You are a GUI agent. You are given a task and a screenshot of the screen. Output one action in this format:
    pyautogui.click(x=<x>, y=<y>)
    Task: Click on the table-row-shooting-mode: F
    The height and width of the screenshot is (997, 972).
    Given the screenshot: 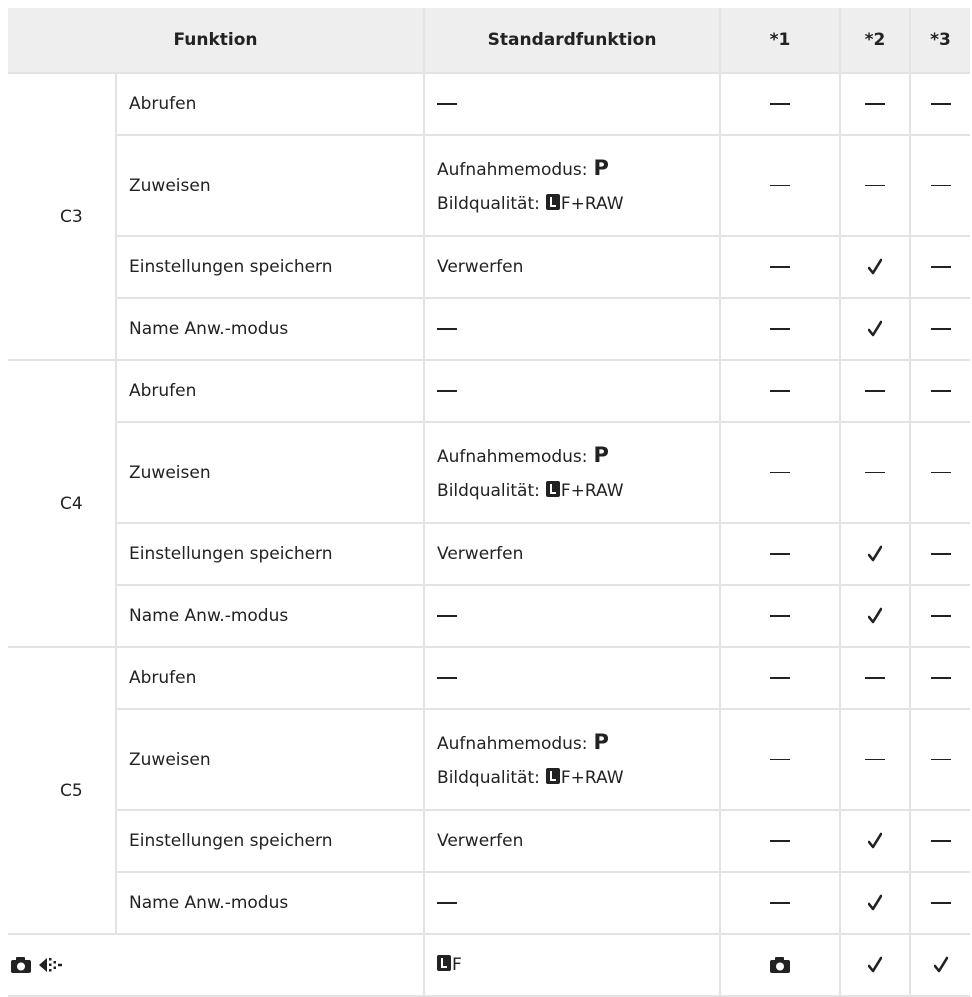 What is the action you would take?
    pyautogui.click(x=489, y=965)
    